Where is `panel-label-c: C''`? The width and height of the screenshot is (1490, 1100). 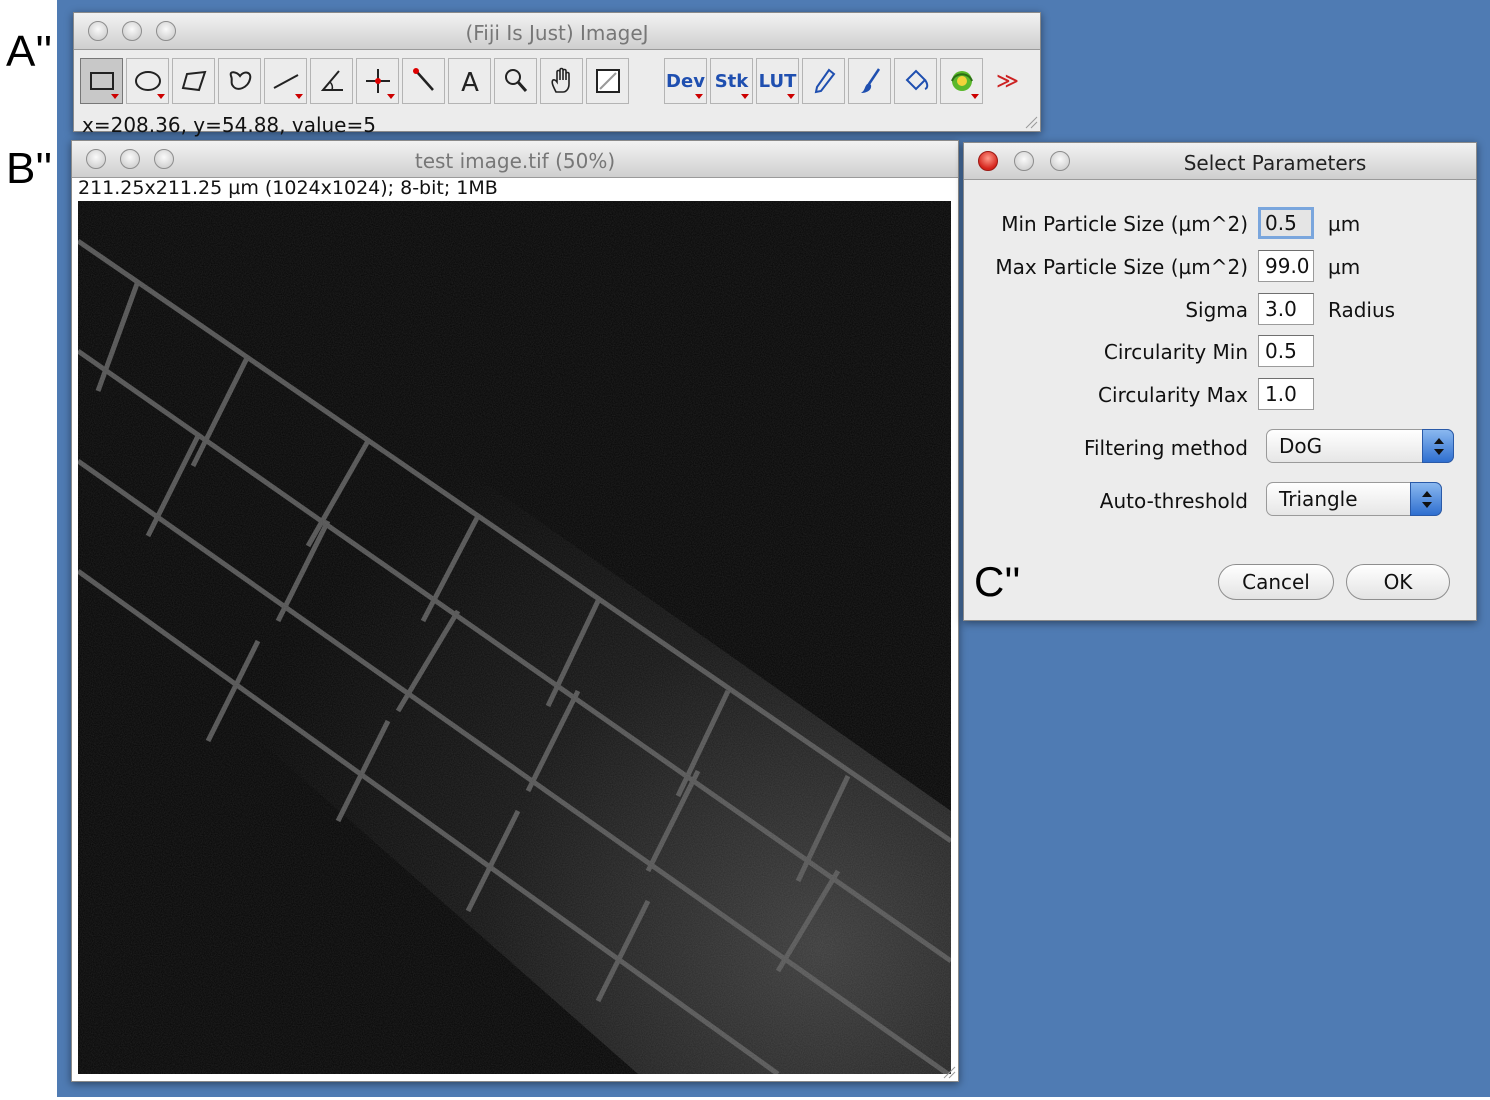 panel-label-c: C'' is located at coordinates (997, 581).